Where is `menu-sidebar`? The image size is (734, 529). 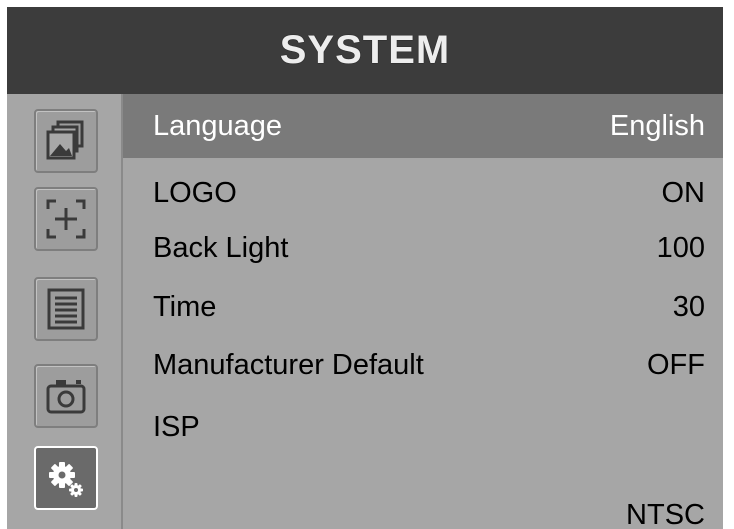 menu-sidebar is located at coordinates (65, 311).